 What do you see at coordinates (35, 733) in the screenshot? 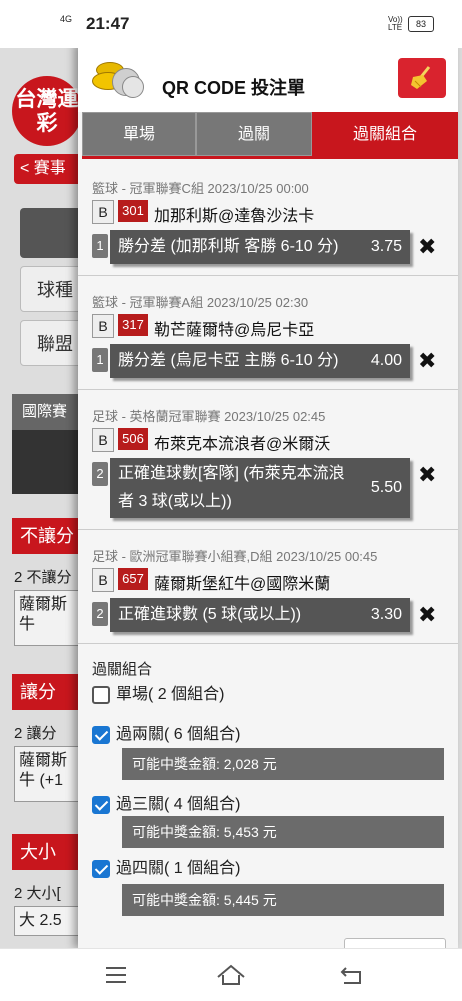
I see `handicap-sub: 2 讓分` at bounding box center [35, 733].